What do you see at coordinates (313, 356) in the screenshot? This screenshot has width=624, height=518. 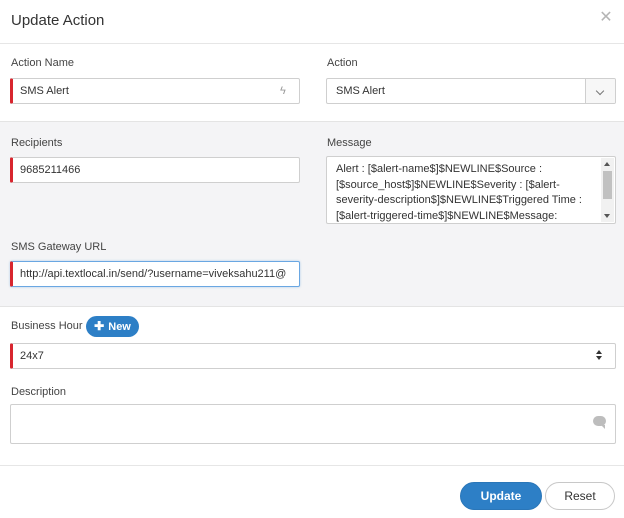 I see `business-hour-select: 24x7` at bounding box center [313, 356].